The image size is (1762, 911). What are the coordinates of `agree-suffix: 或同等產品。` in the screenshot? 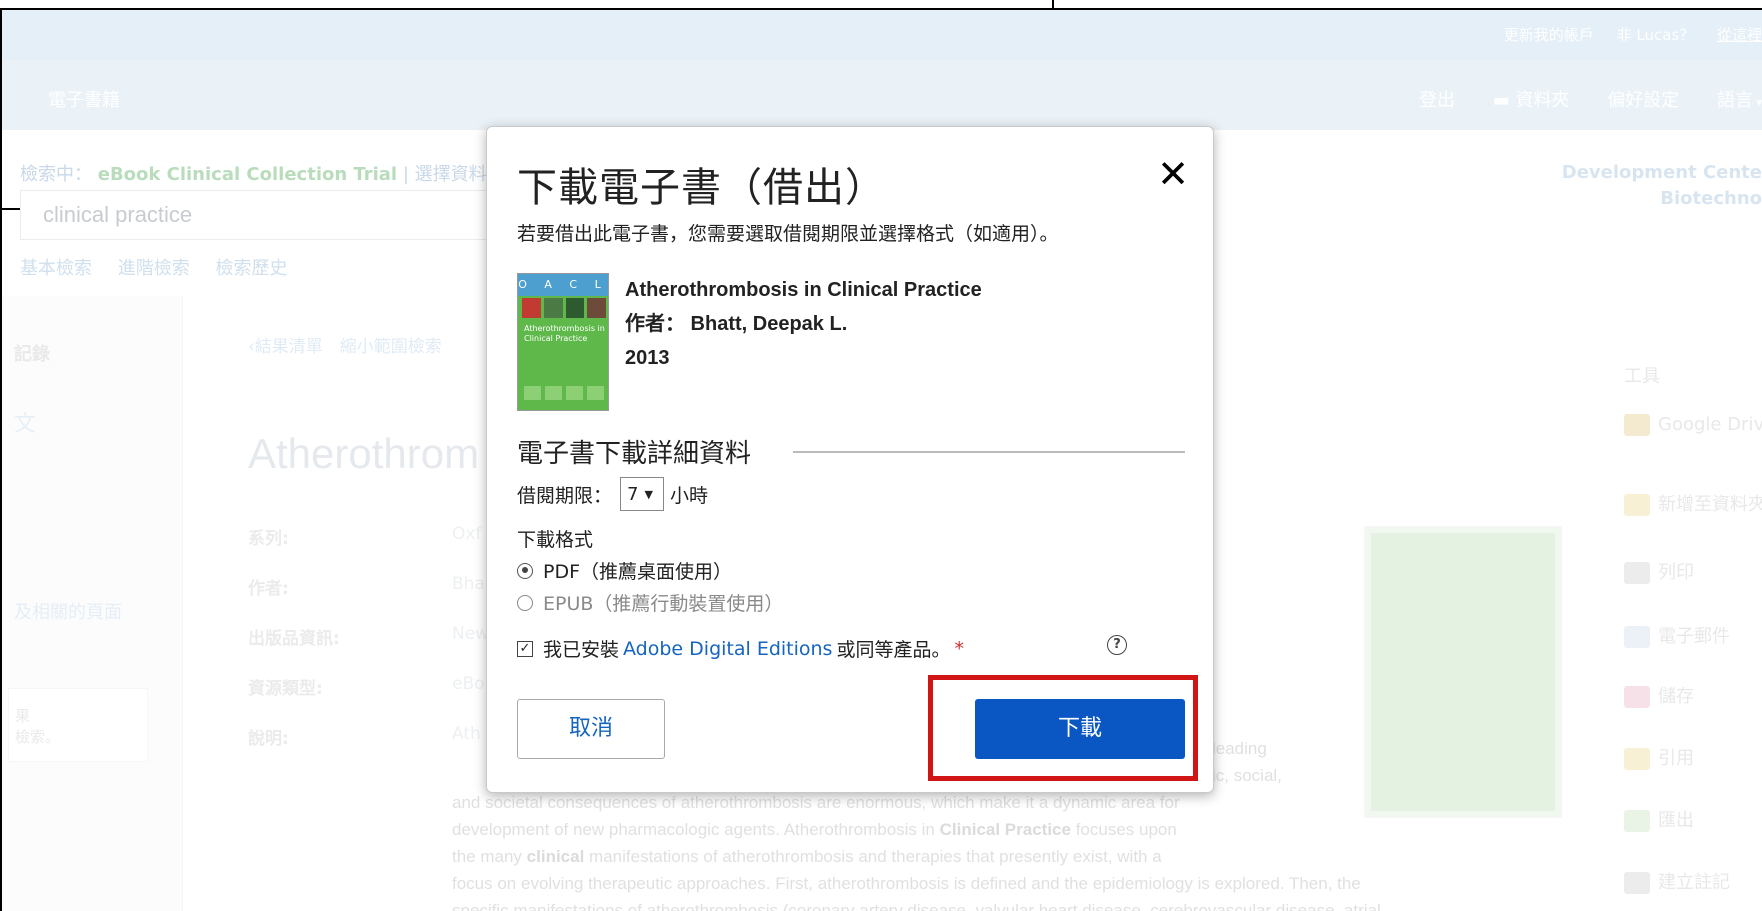 It's located at (893, 650).